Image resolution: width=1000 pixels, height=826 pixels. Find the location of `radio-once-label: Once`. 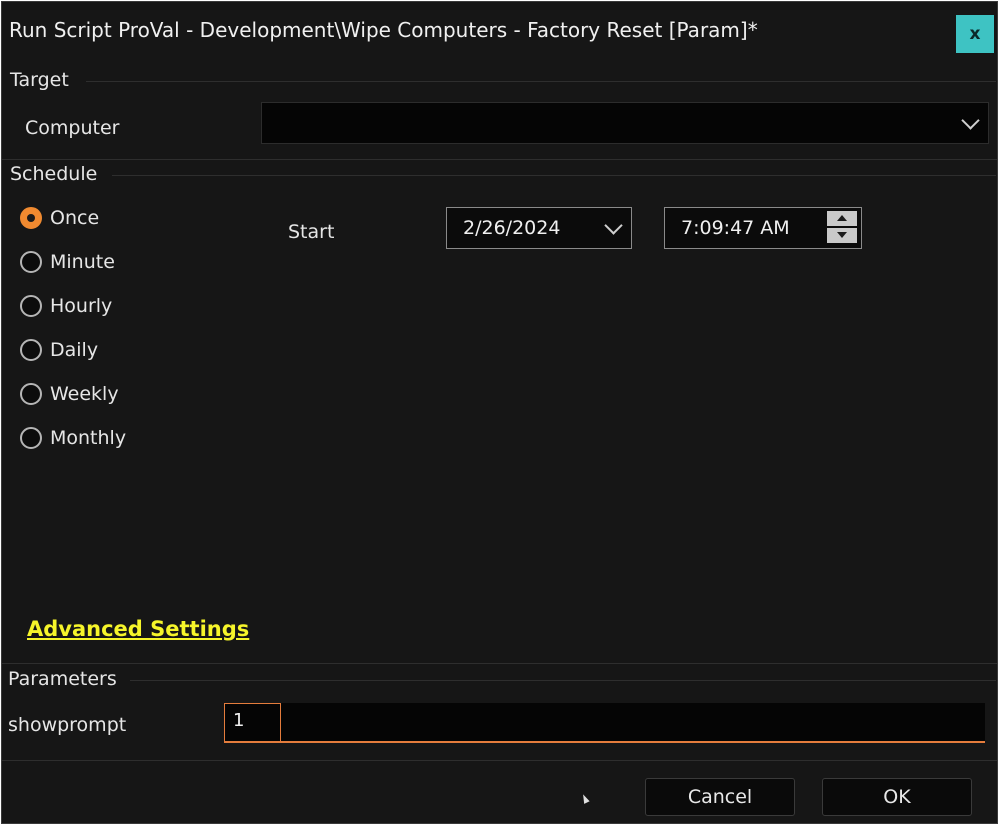

radio-once-label: Once is located at coordinates (75, 218).